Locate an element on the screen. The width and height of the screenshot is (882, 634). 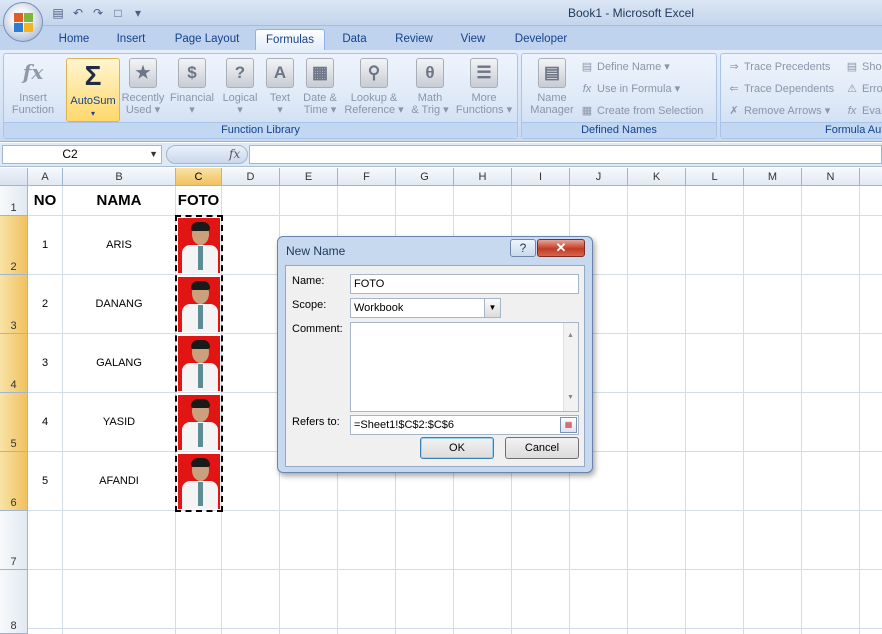
evaluate-formula-button: fx Eva is located at coordinates (863, 111).